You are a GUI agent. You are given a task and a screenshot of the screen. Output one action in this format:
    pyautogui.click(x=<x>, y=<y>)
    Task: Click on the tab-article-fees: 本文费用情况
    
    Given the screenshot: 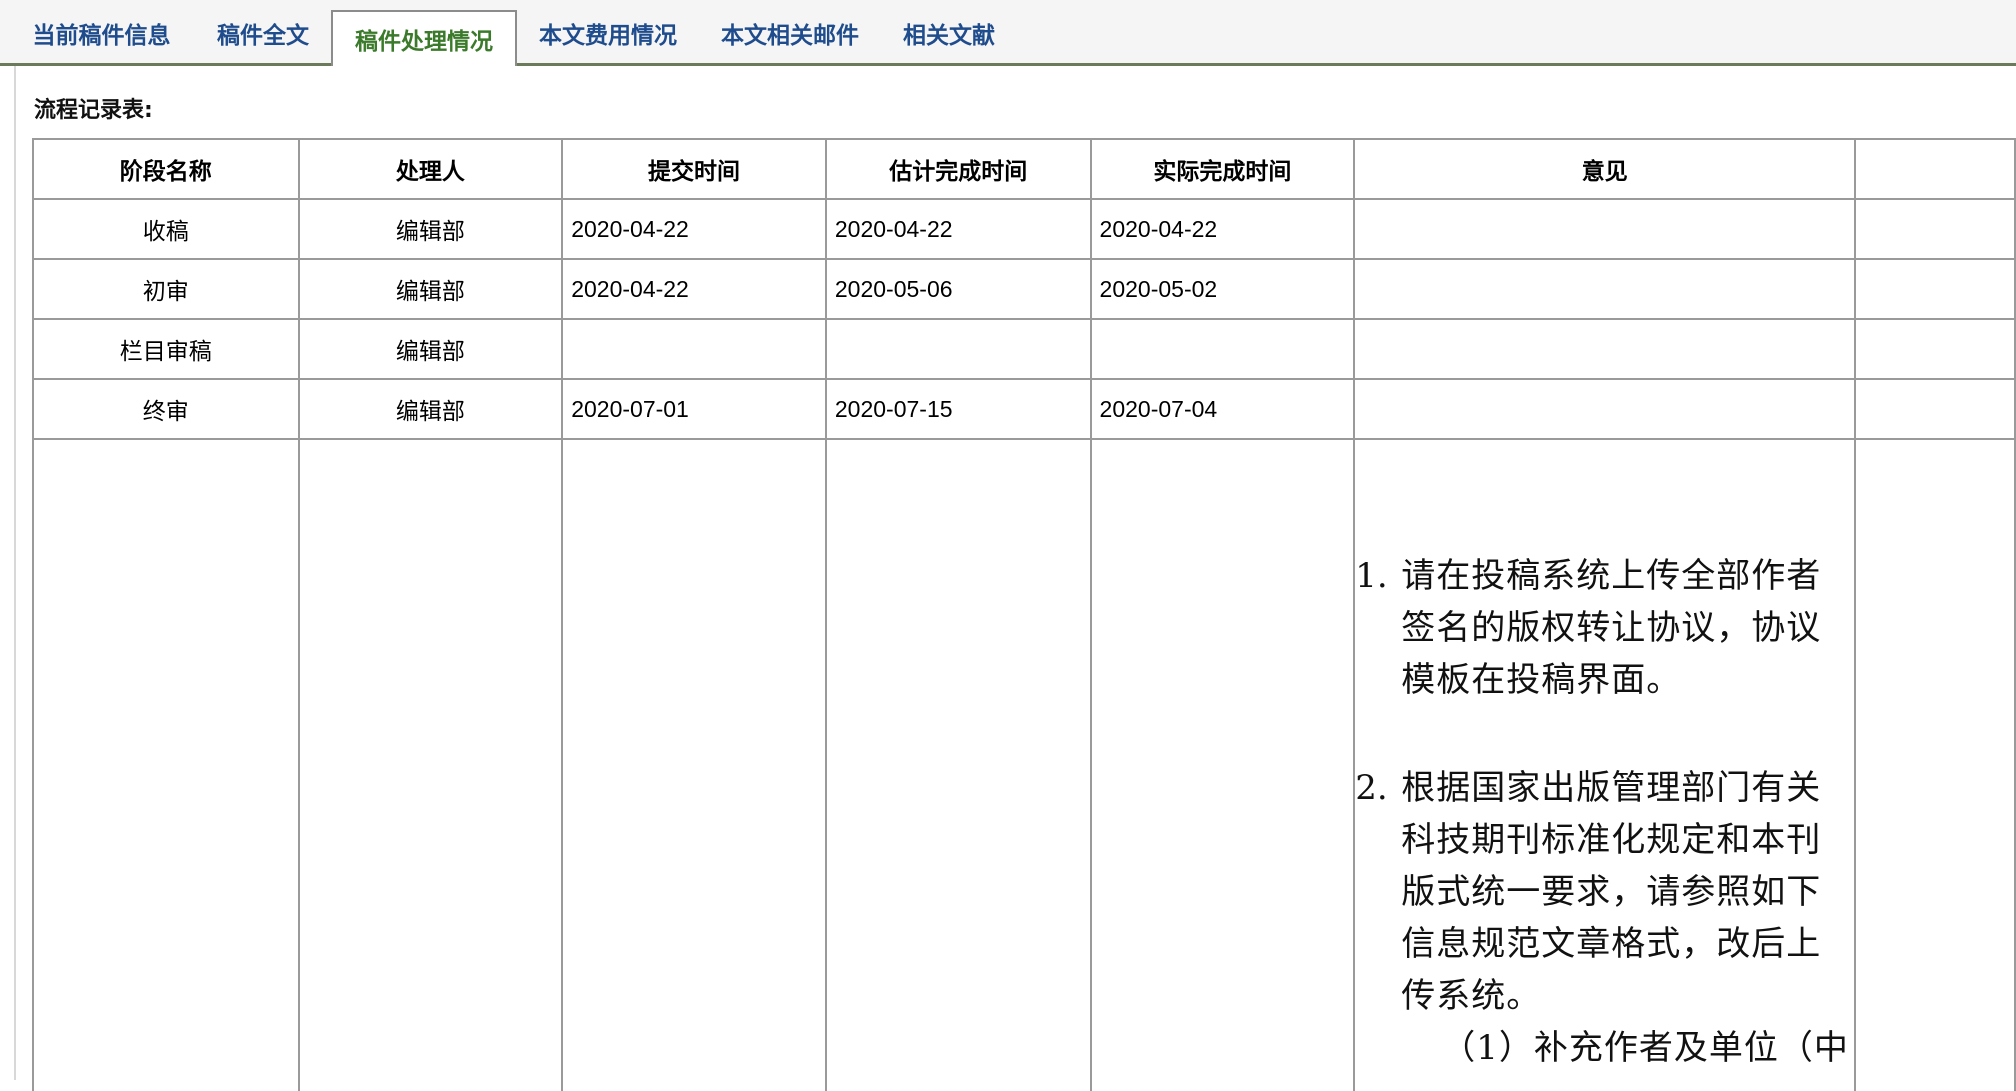 What is the action you would take?
    pyautogui.click(x=608, y=33)
    